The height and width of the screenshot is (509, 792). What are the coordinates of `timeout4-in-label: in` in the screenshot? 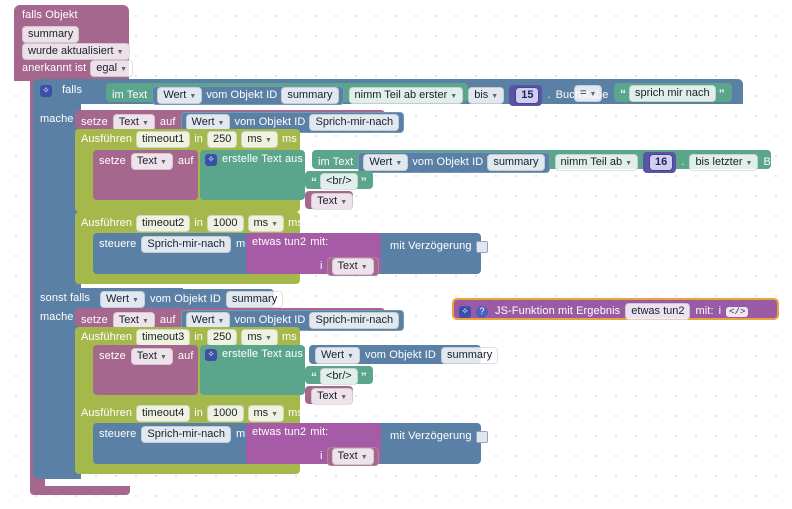 It's located at (199, 413).